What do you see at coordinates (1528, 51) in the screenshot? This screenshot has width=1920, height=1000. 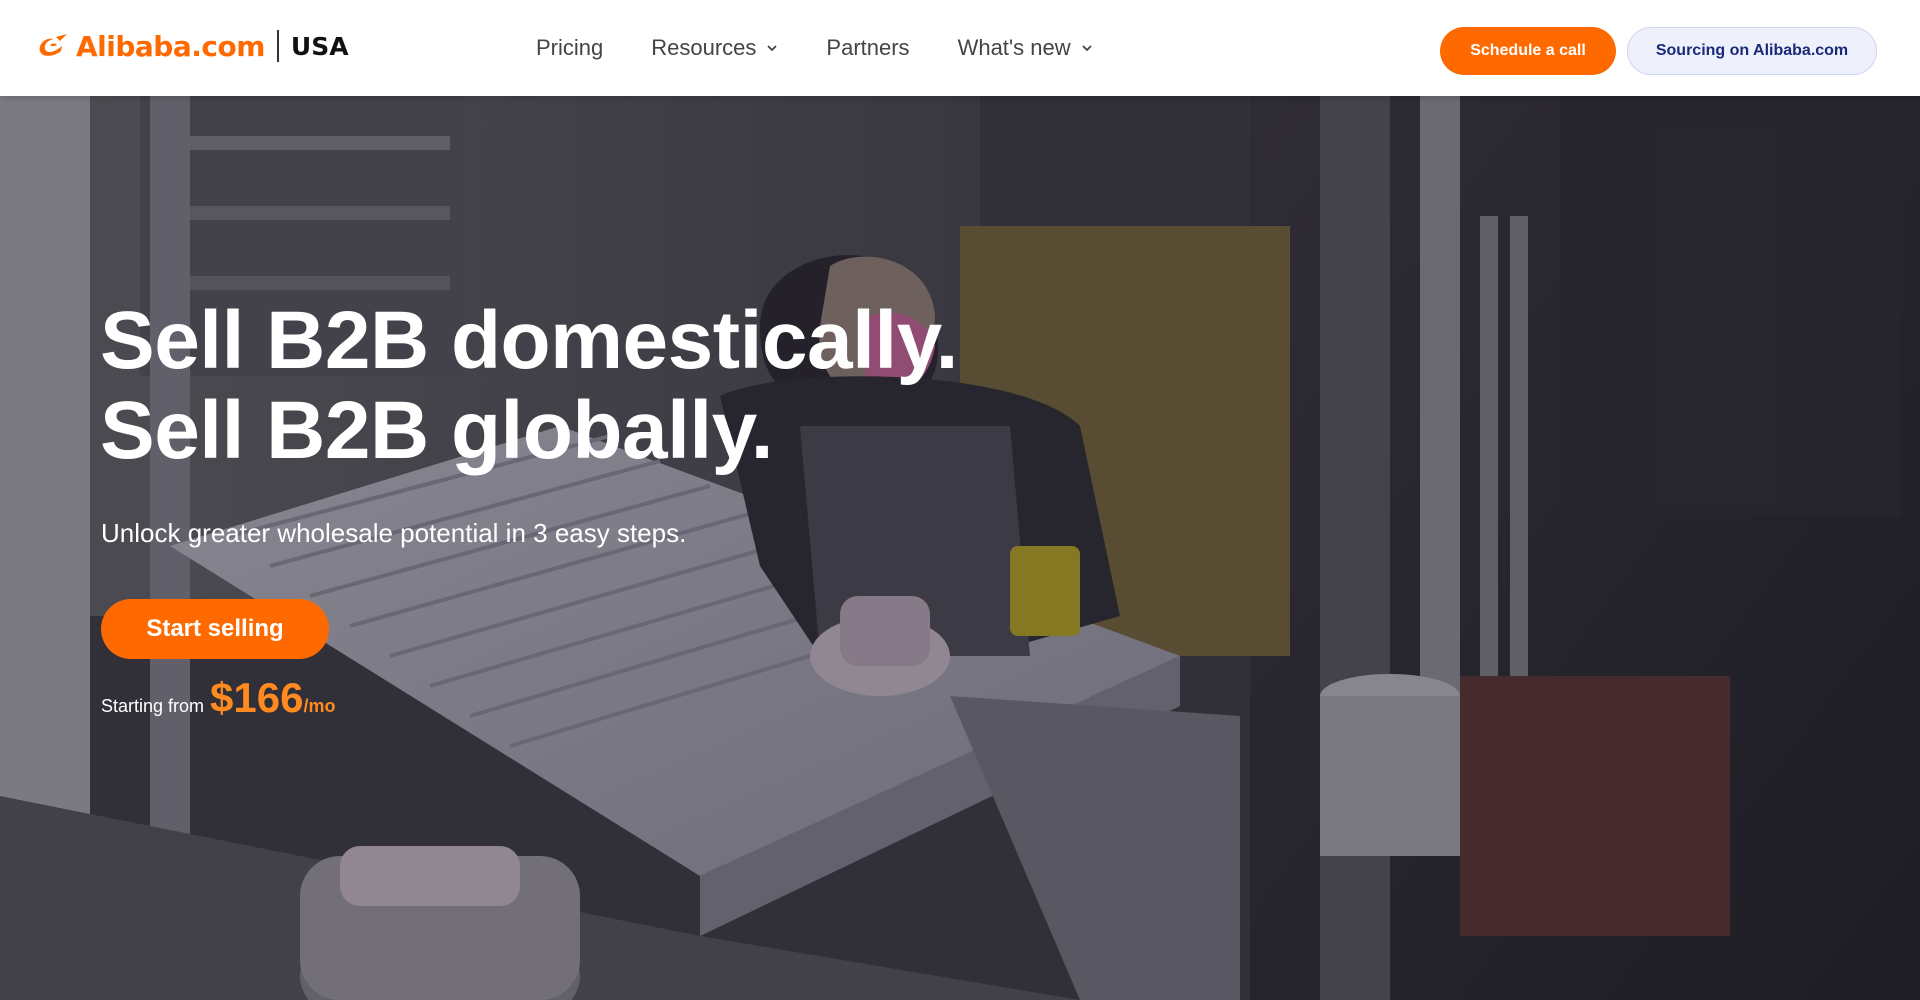 I see `schedule-call-button: Schedule a call` at bounding box center [1528, 51].